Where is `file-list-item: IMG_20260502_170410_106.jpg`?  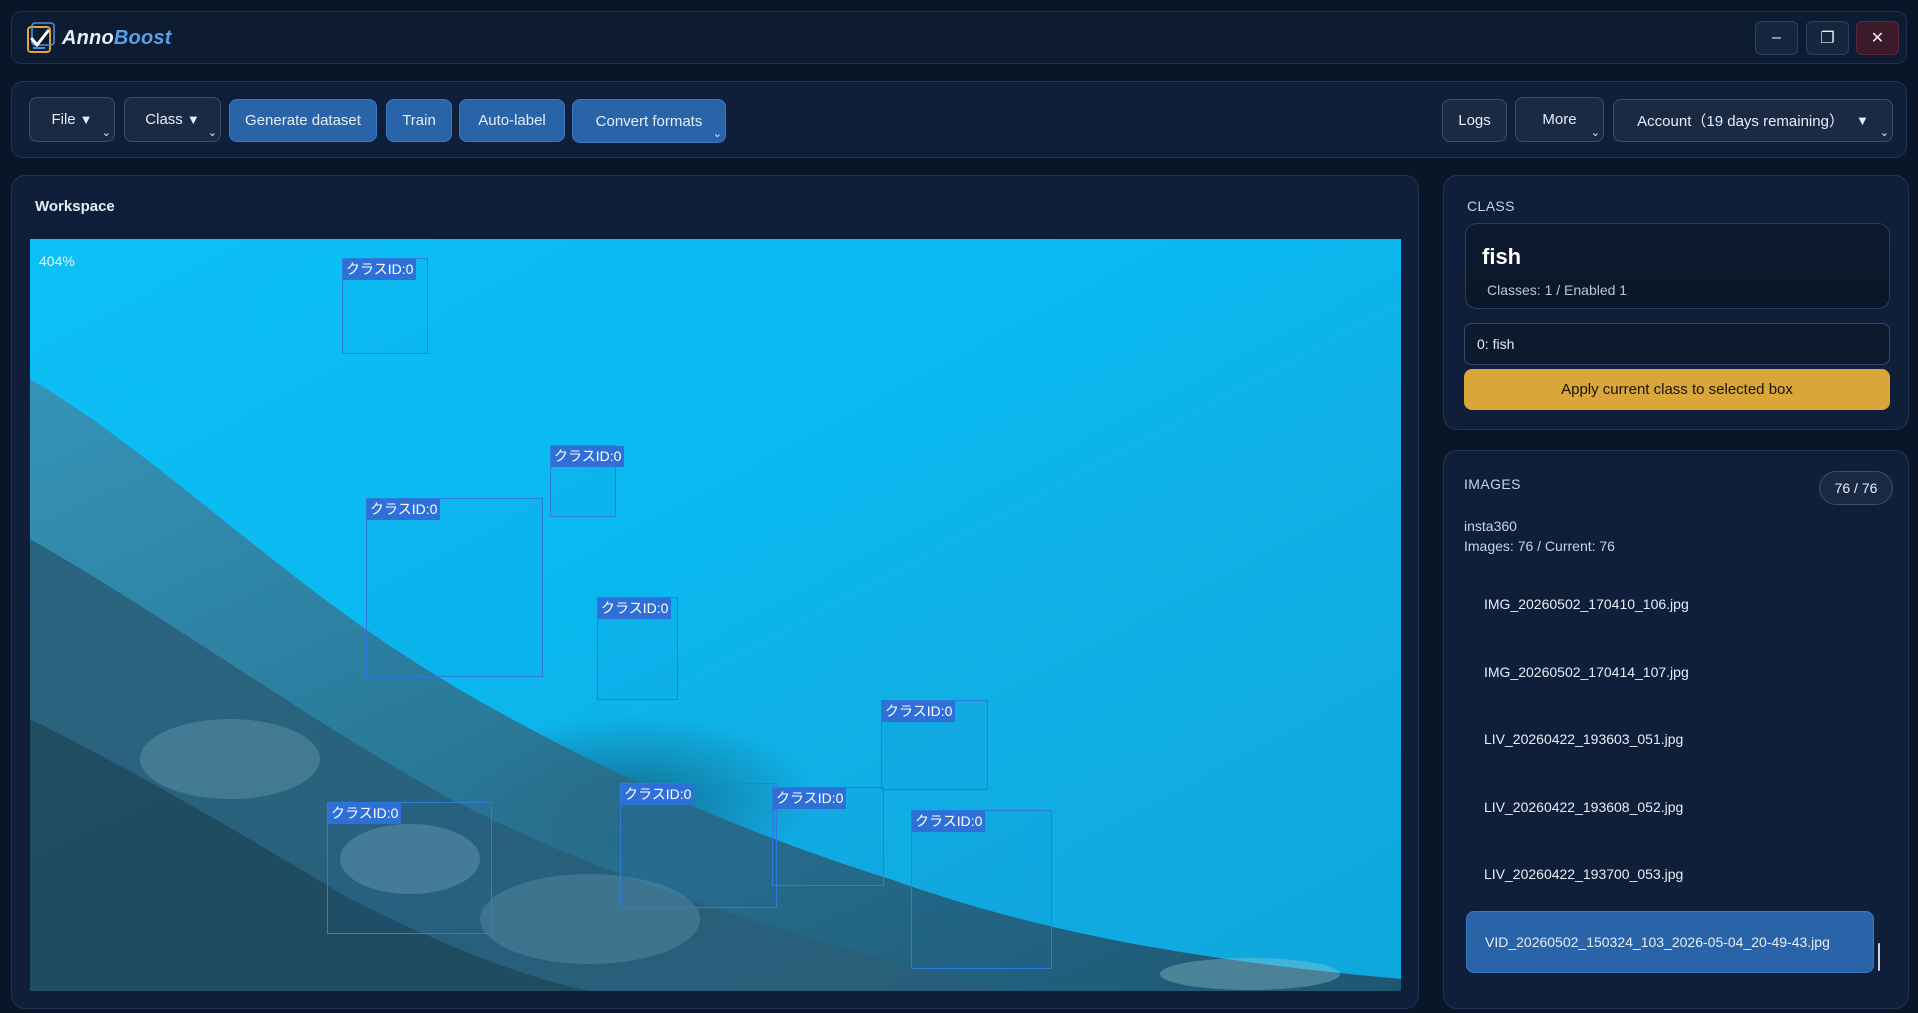
file-list-item: IMG_20260502_170410_106.jpg is located at coordinates (1670, 604).